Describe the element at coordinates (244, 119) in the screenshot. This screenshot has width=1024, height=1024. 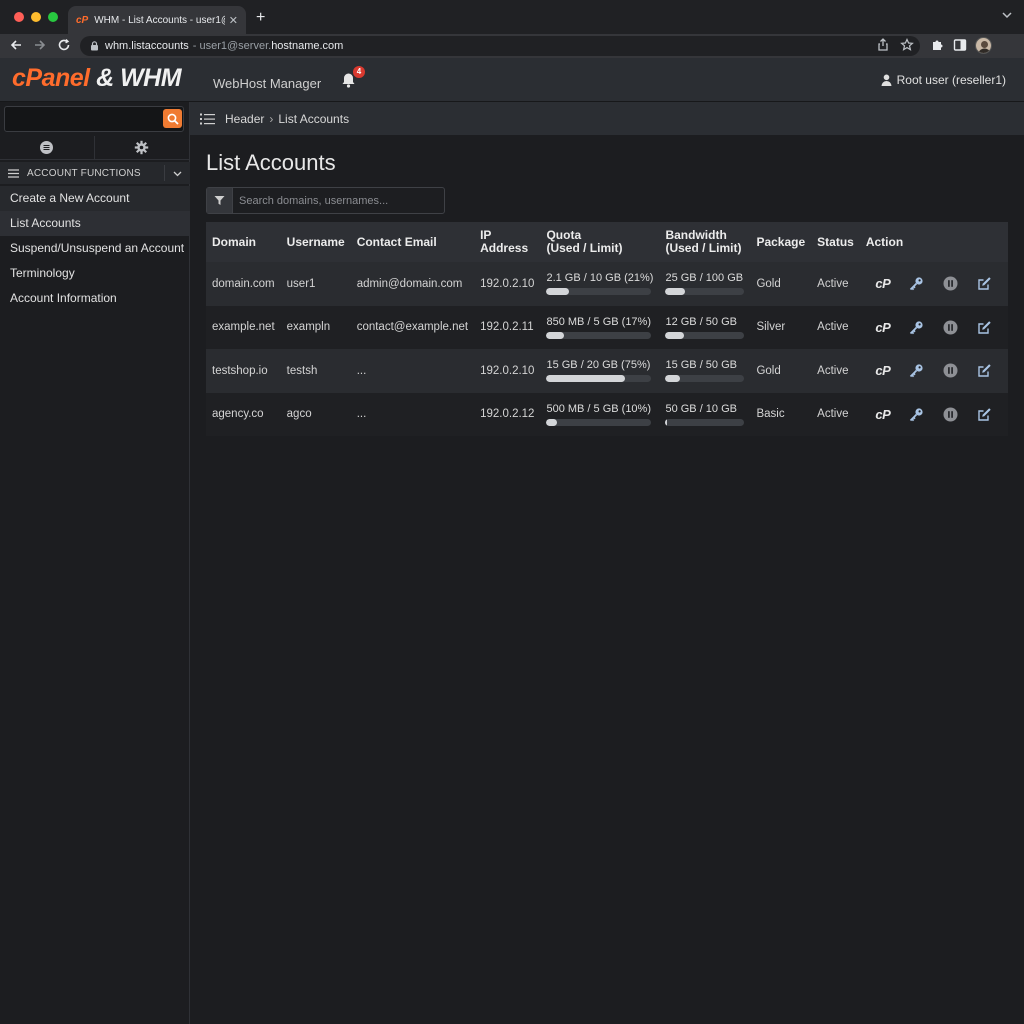
I see `breadcrumb-root: Header` at that location.